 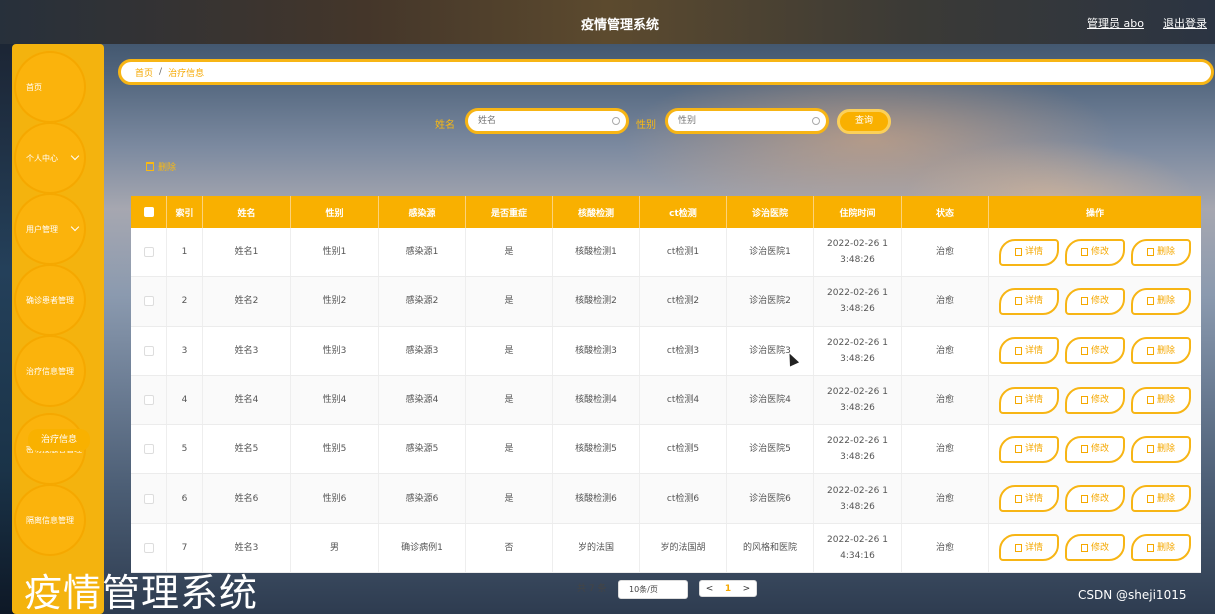 What do you see at coordinates (747, 121) in the screenshot?
I see `gender-search-input` at bounding box center [747, 121].